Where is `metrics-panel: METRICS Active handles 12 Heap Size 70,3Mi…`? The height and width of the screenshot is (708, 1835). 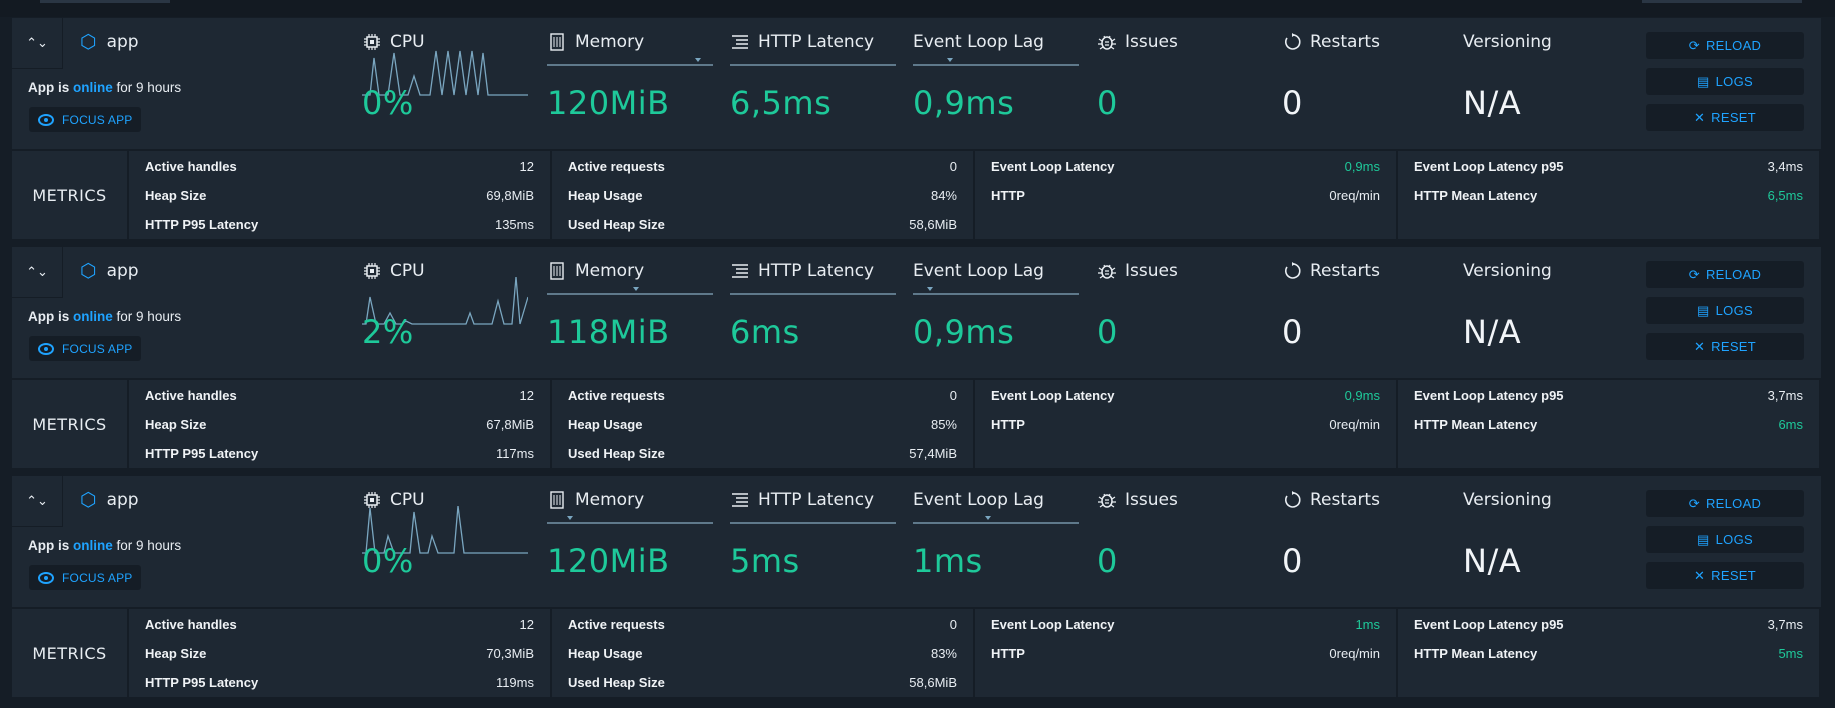 metrics-panel: METRICS Active handles 12 Heap Size 70,3Mi… is located at coordinates (916, 653).